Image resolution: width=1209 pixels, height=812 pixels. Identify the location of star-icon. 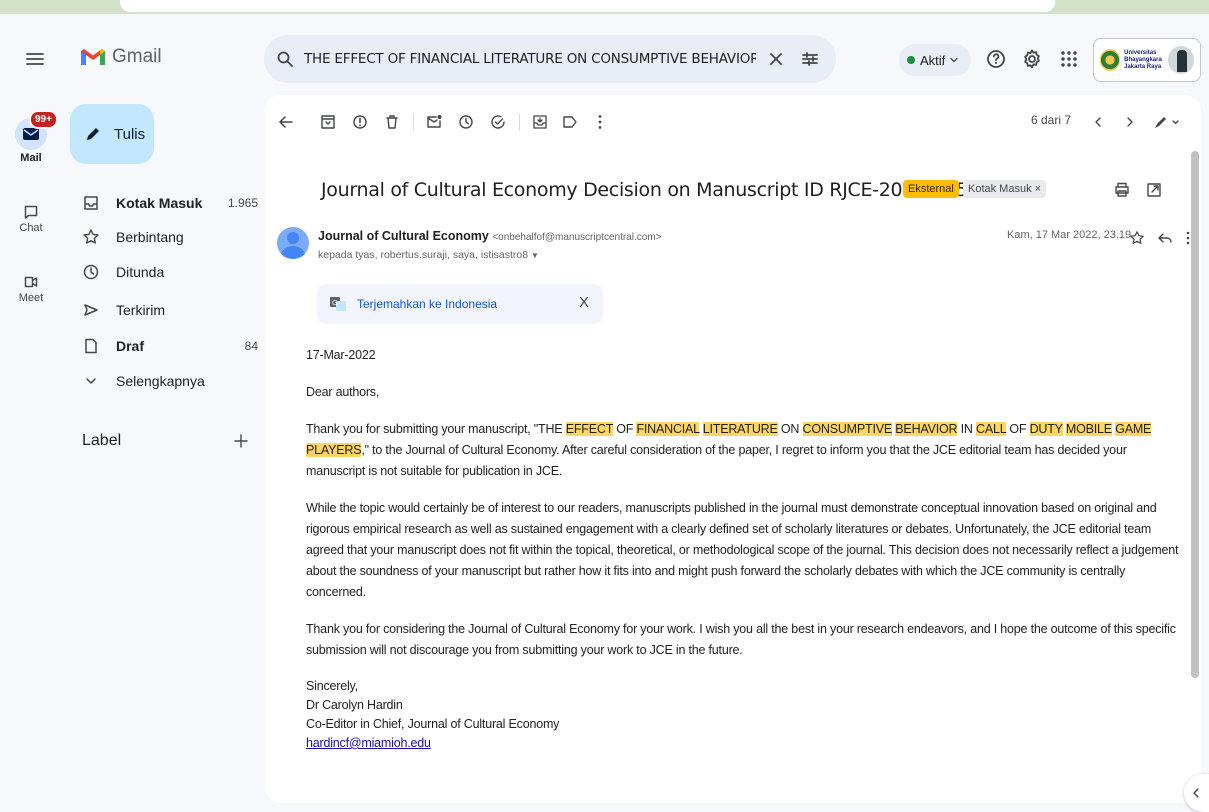
(1137, 237).